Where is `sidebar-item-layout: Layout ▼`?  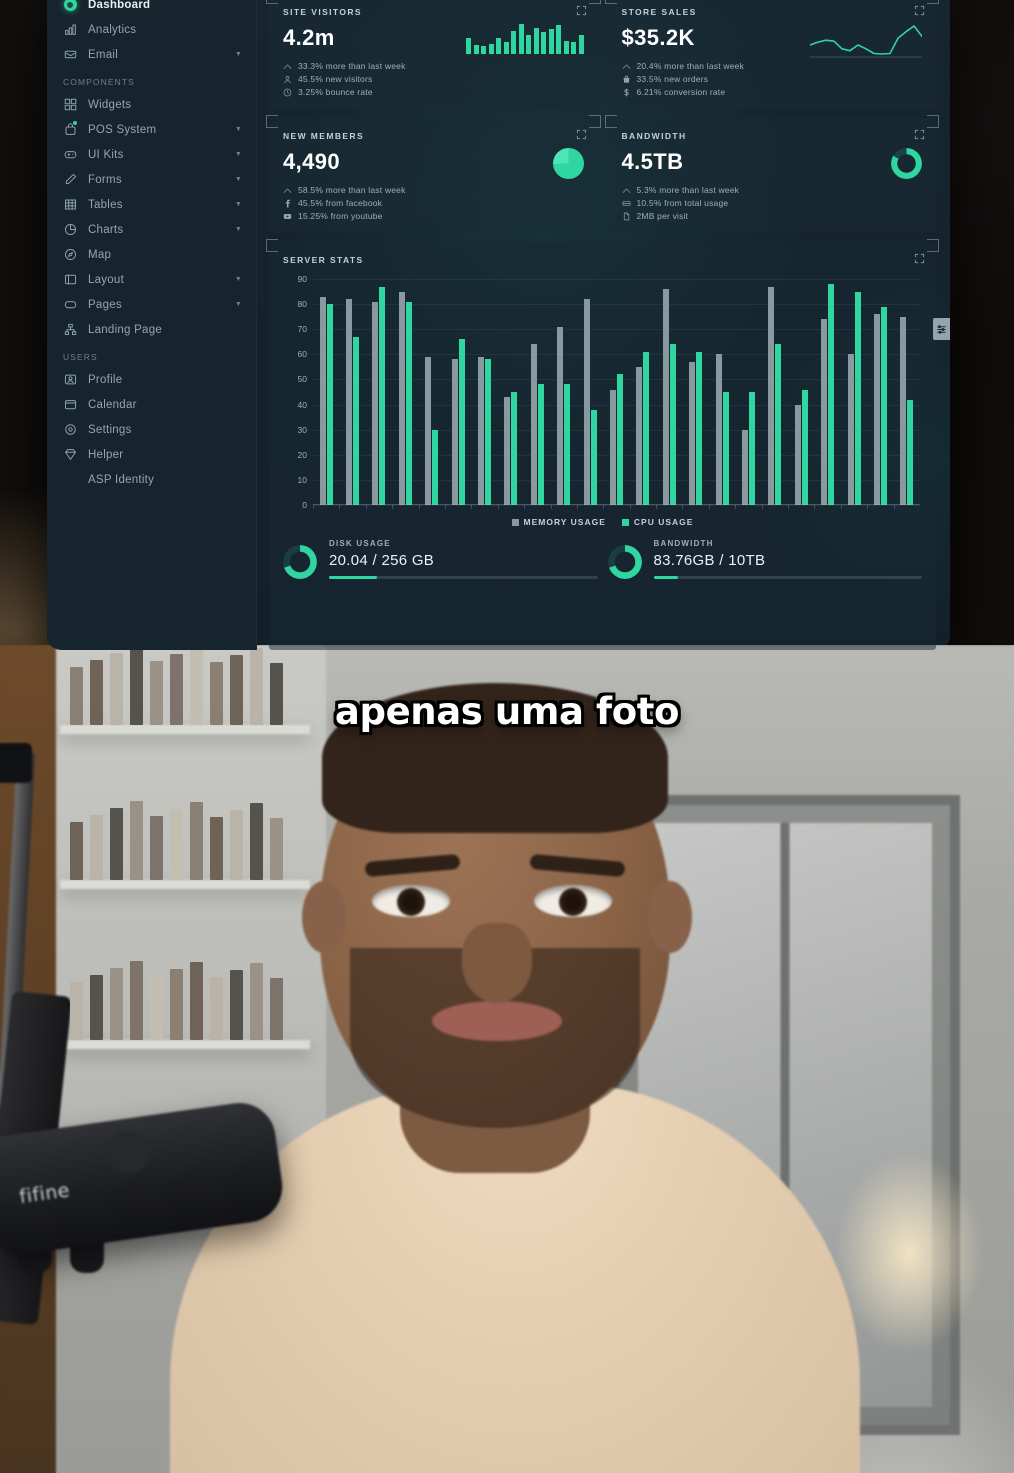 sidebar-item-layout: Layout ▼ is located at coordinates (151, 279).